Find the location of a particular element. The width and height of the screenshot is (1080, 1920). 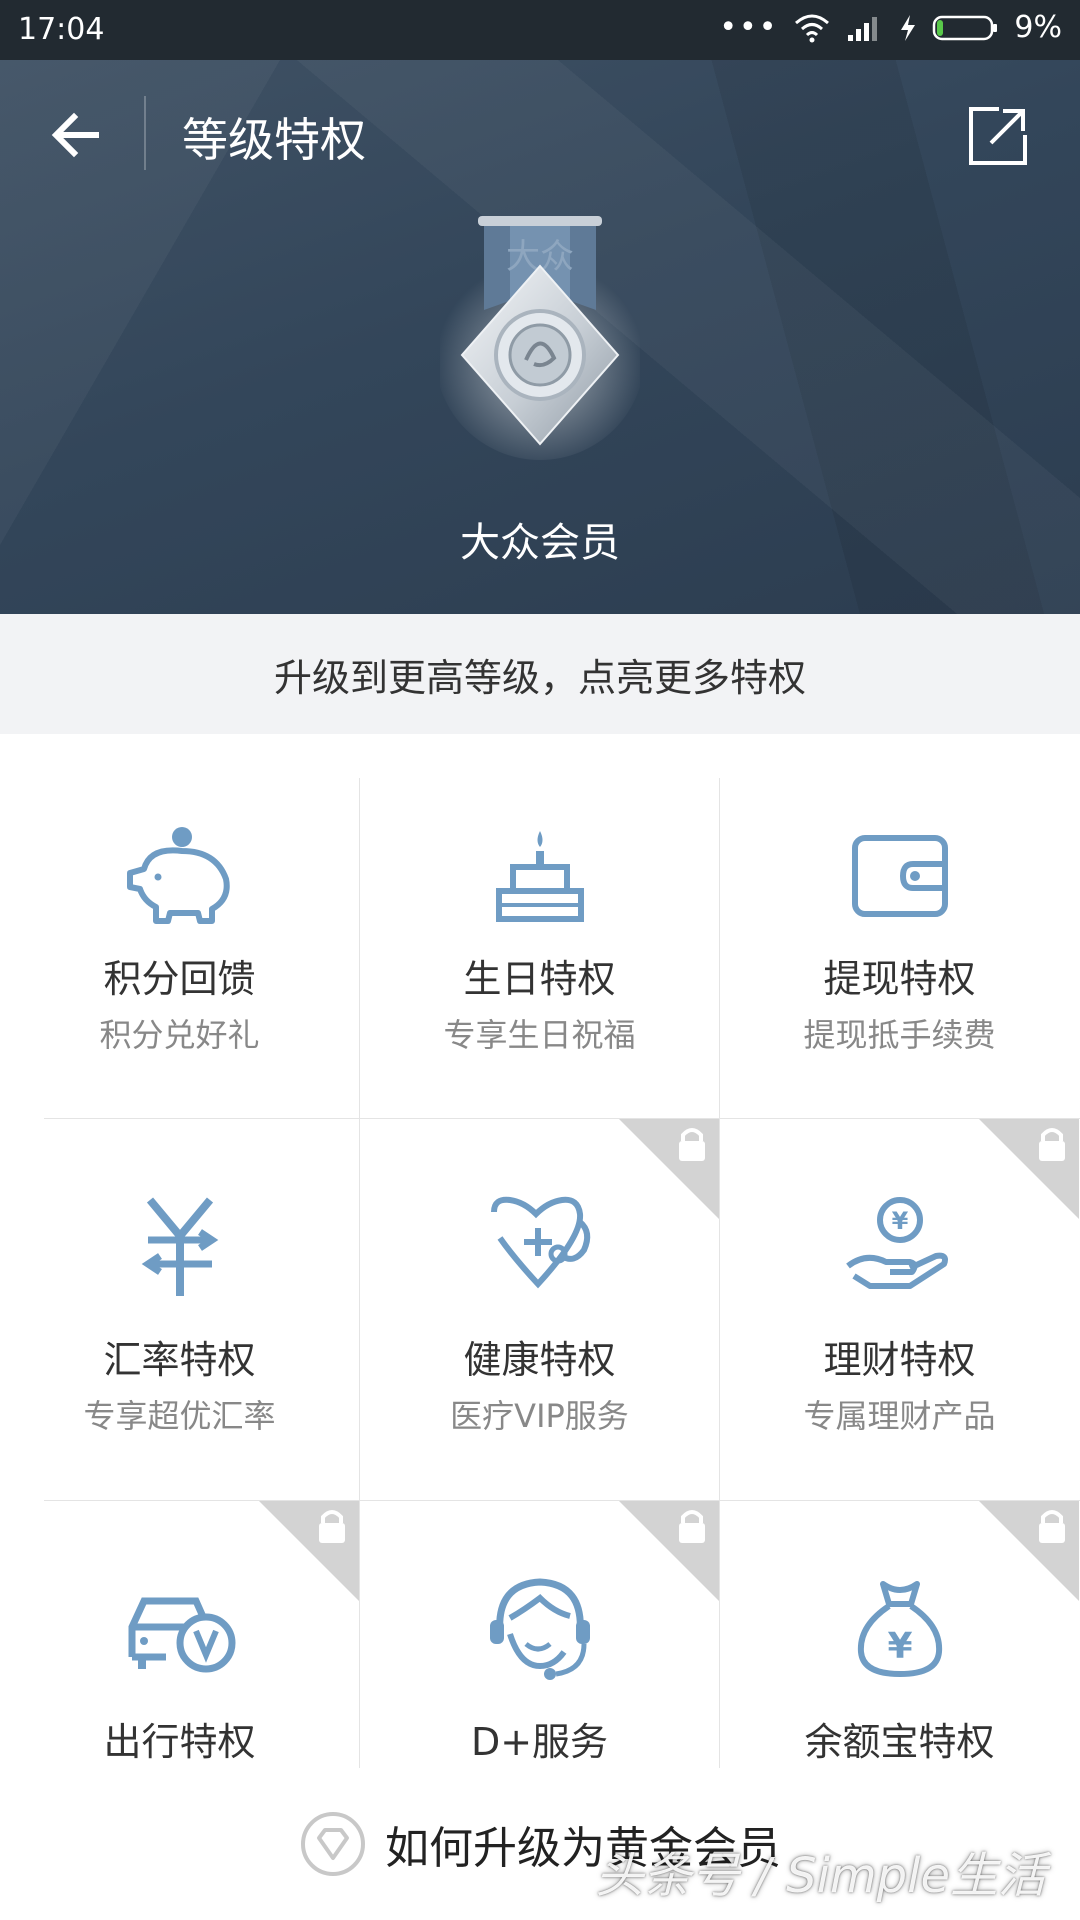

privilege-name: 生日特权 is located at coordinates (539, 979).